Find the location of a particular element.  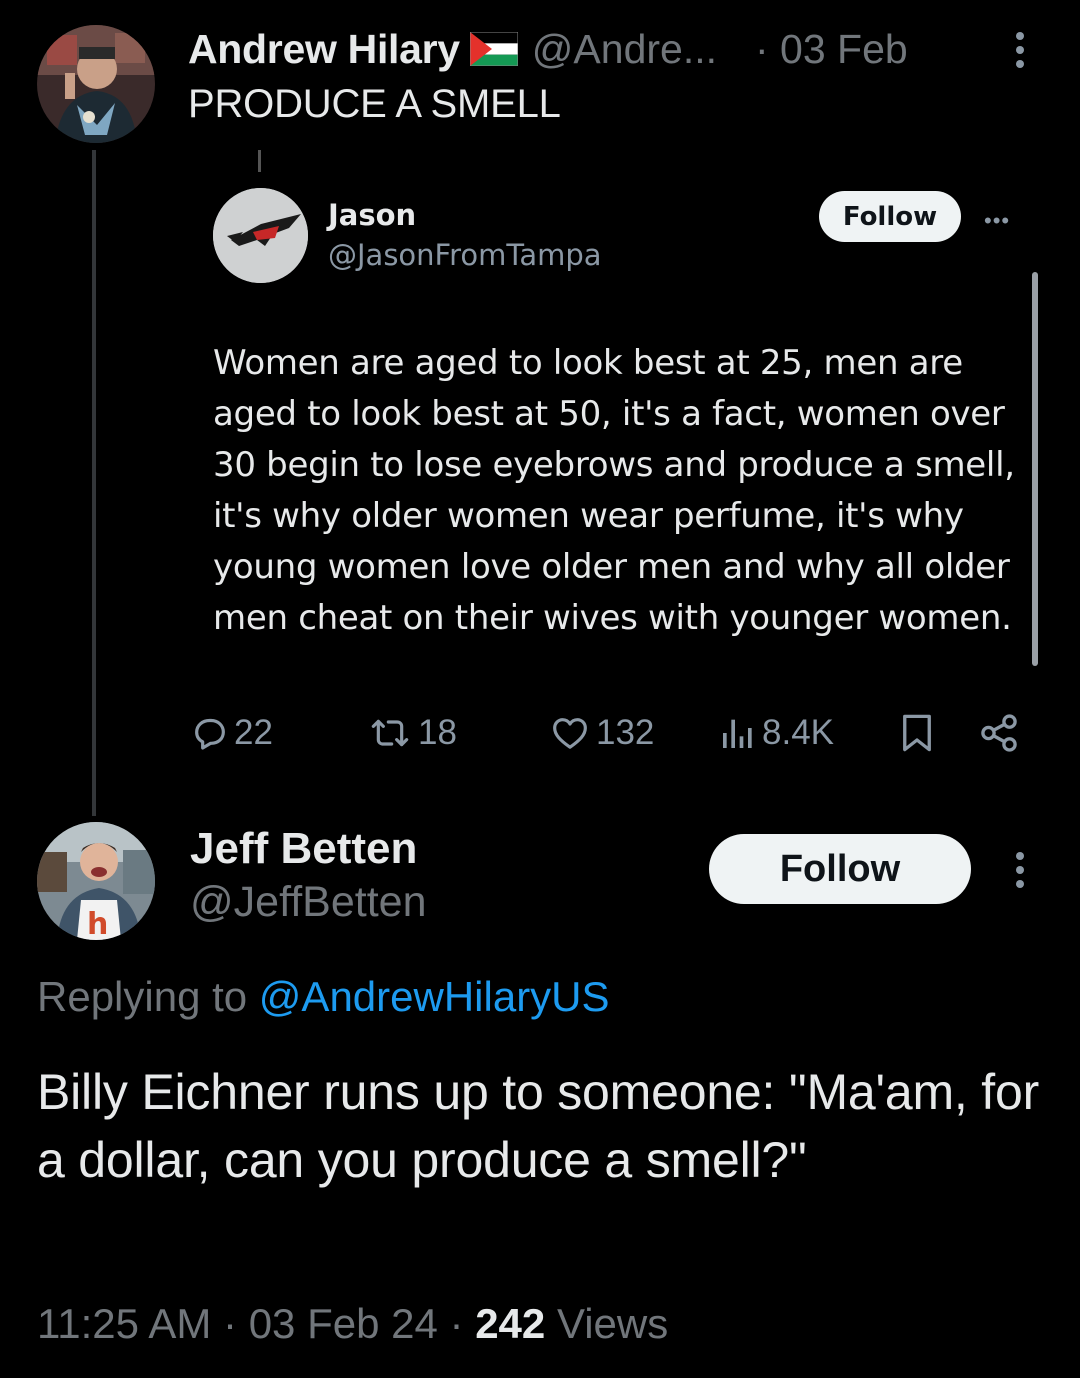

views-action: 8.4K is located at coordinates (776, 733).